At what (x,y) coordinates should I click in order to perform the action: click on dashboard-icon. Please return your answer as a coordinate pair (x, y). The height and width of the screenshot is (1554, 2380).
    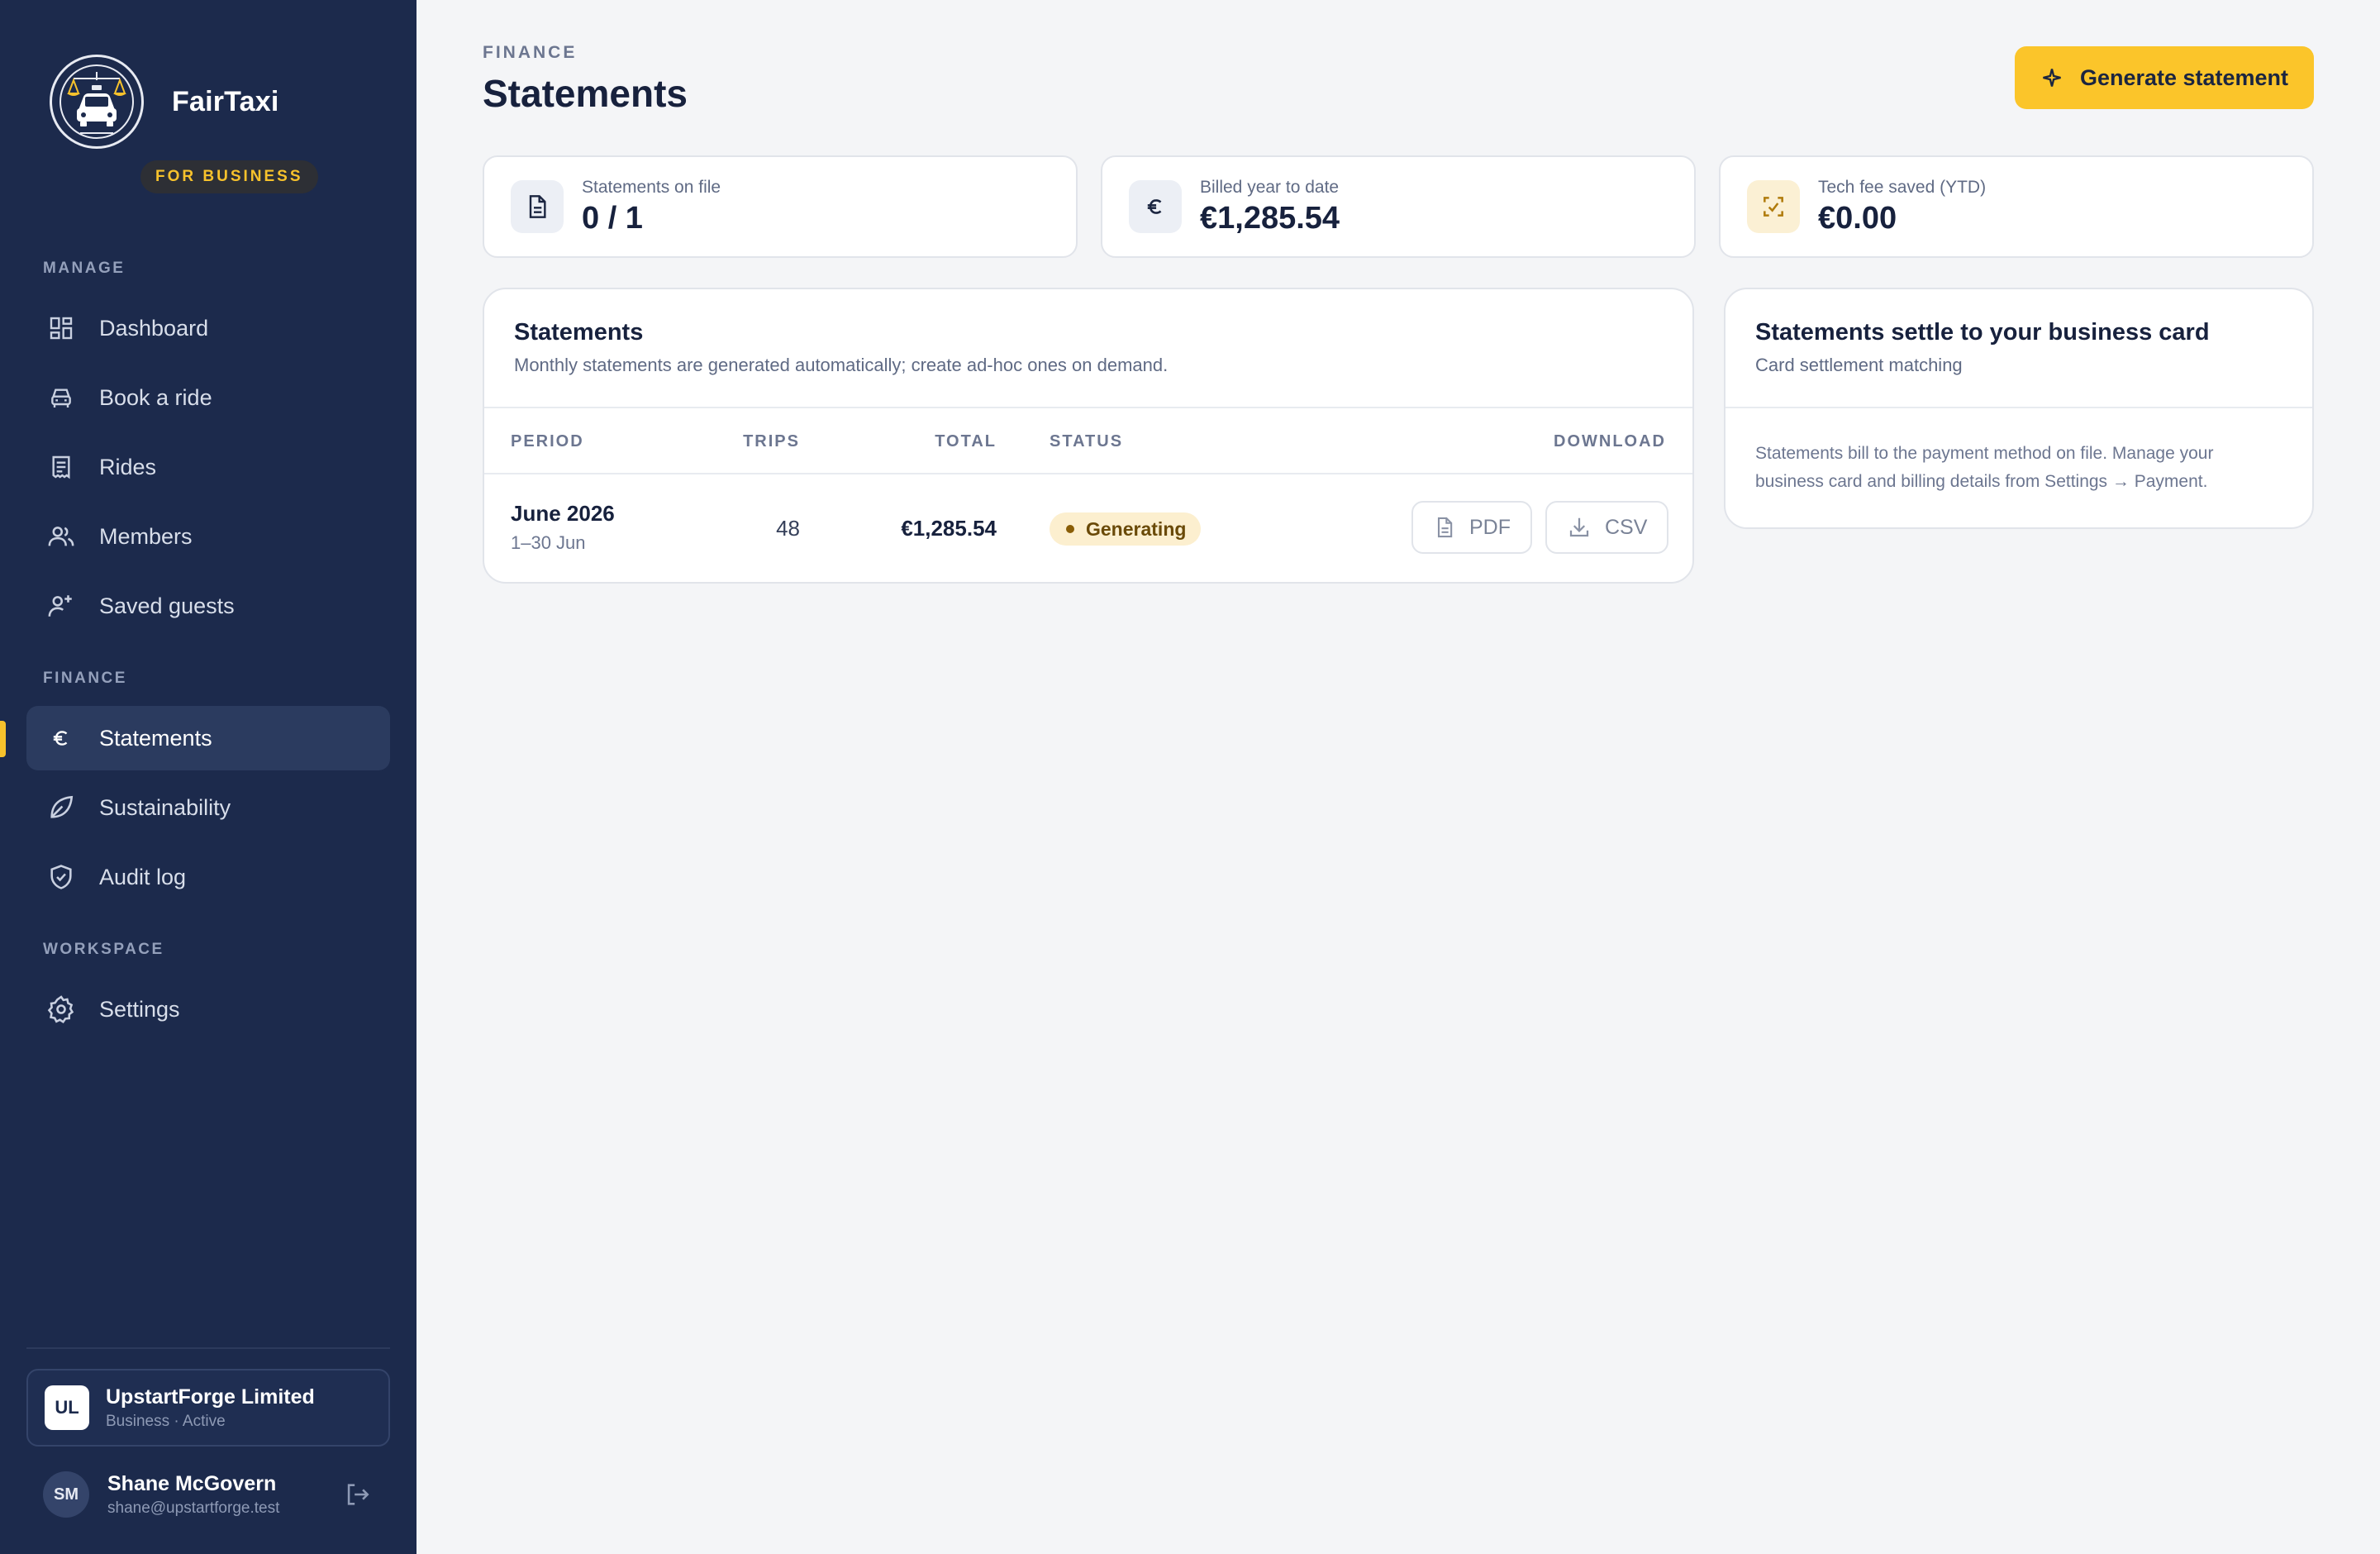
    Looking at the image, I should click on (61, 328).